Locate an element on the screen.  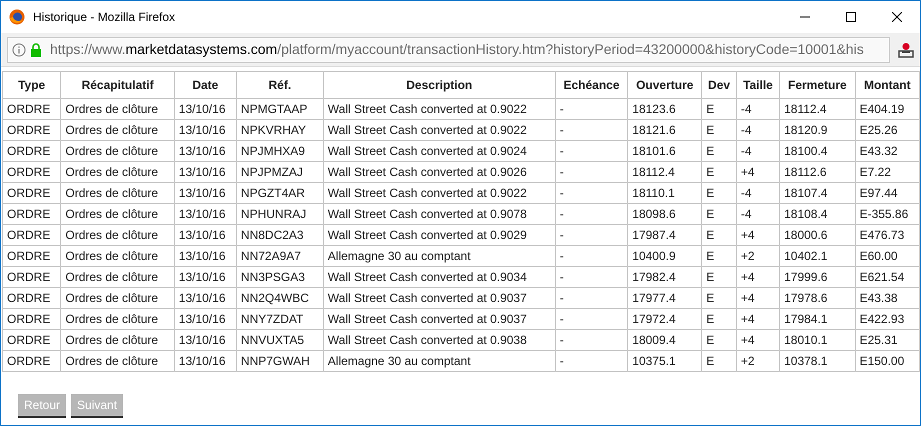
table-cell: NN72A9A7 is located at coordinates (280, 256).